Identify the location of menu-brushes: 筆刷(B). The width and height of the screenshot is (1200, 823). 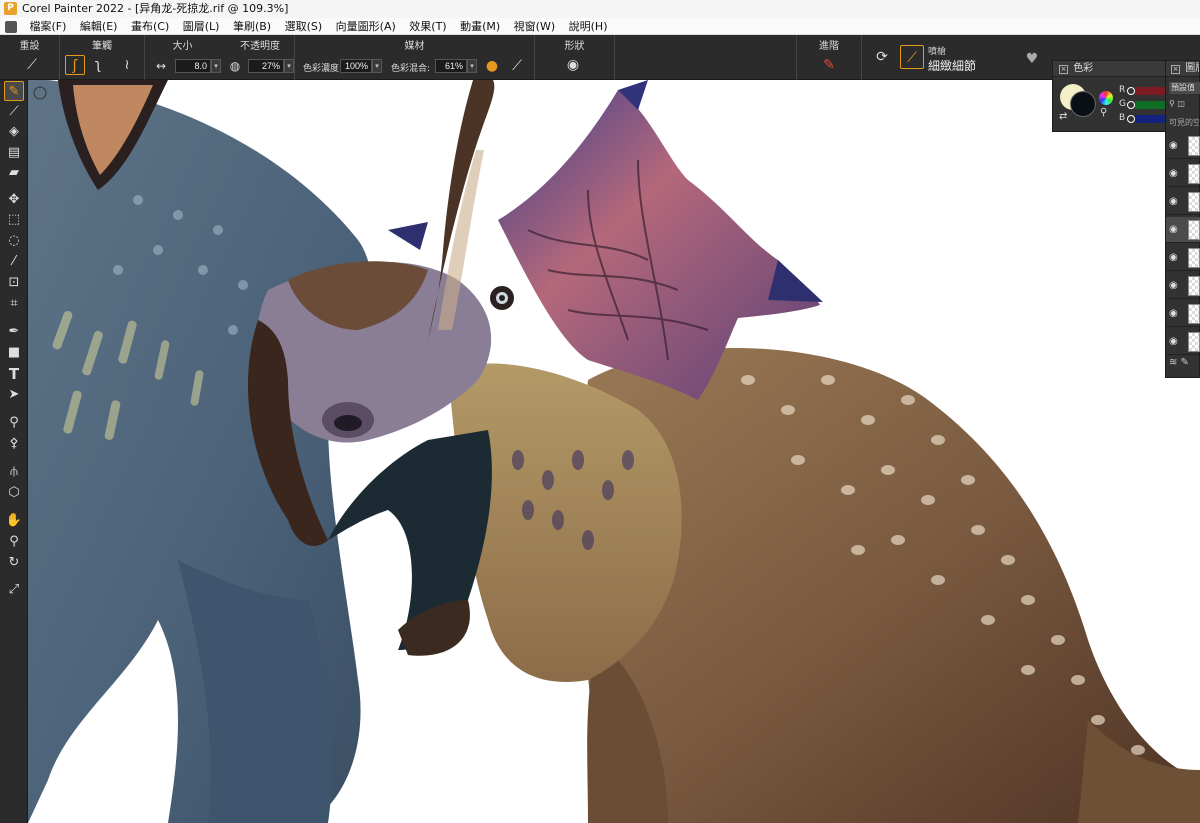
(252, 26).